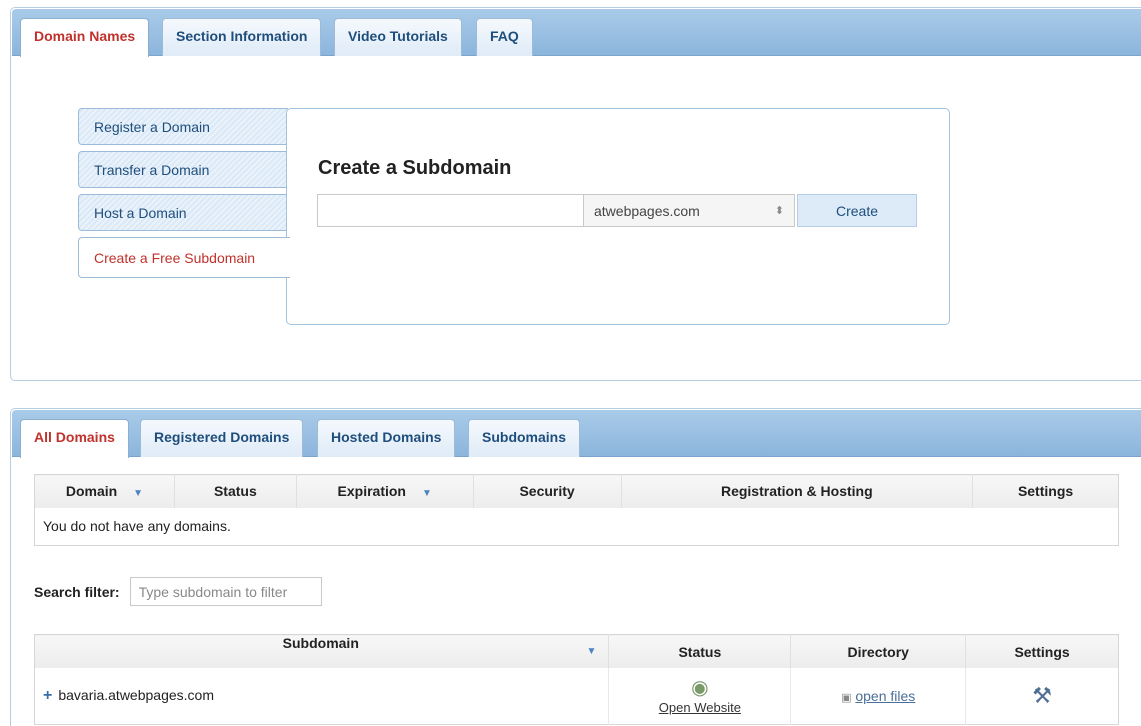 Image resolution: width=1141 pixels, height=726 pixels. Describe the element at coordinates (136, 694) in the screenshot. I see `subdomain-name: bavaria.atwebpages.com` at that location.